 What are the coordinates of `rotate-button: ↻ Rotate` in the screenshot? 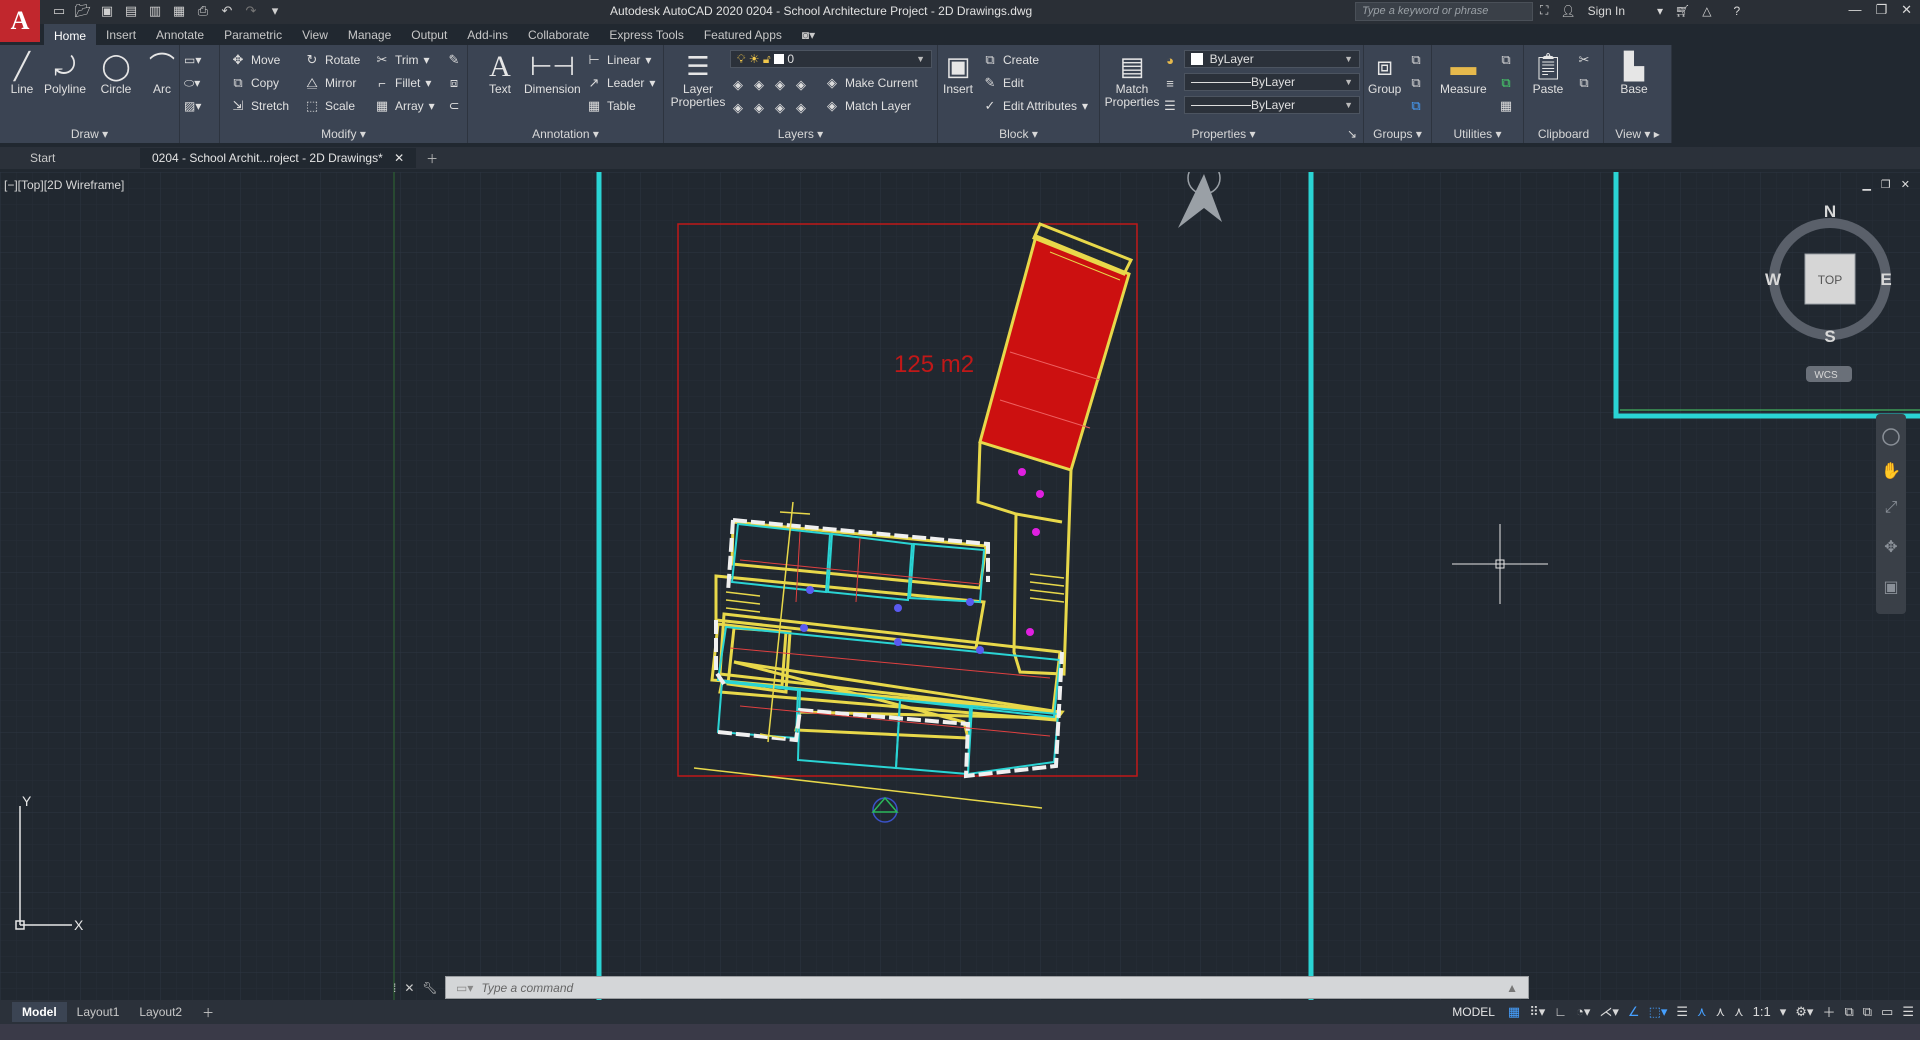 It's located at (332, 60).